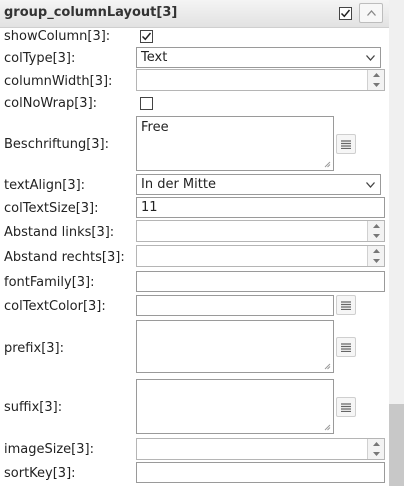 Image resolution: width=404 pixels, height=486 pixels. I want to click on group-enable-checkbox, so click(345, 13).